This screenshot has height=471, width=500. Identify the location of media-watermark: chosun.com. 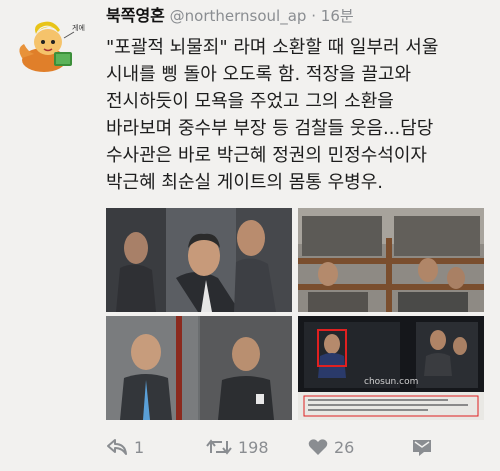
(391, 382).